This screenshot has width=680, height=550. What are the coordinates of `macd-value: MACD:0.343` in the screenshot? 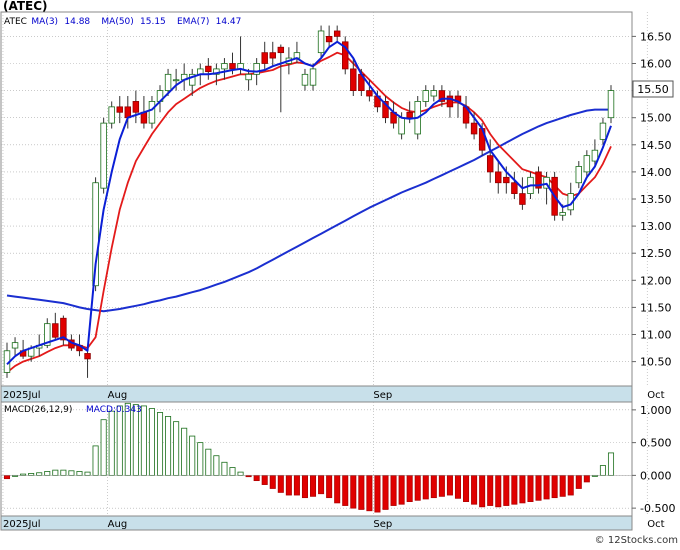 It's located at (114, 410).